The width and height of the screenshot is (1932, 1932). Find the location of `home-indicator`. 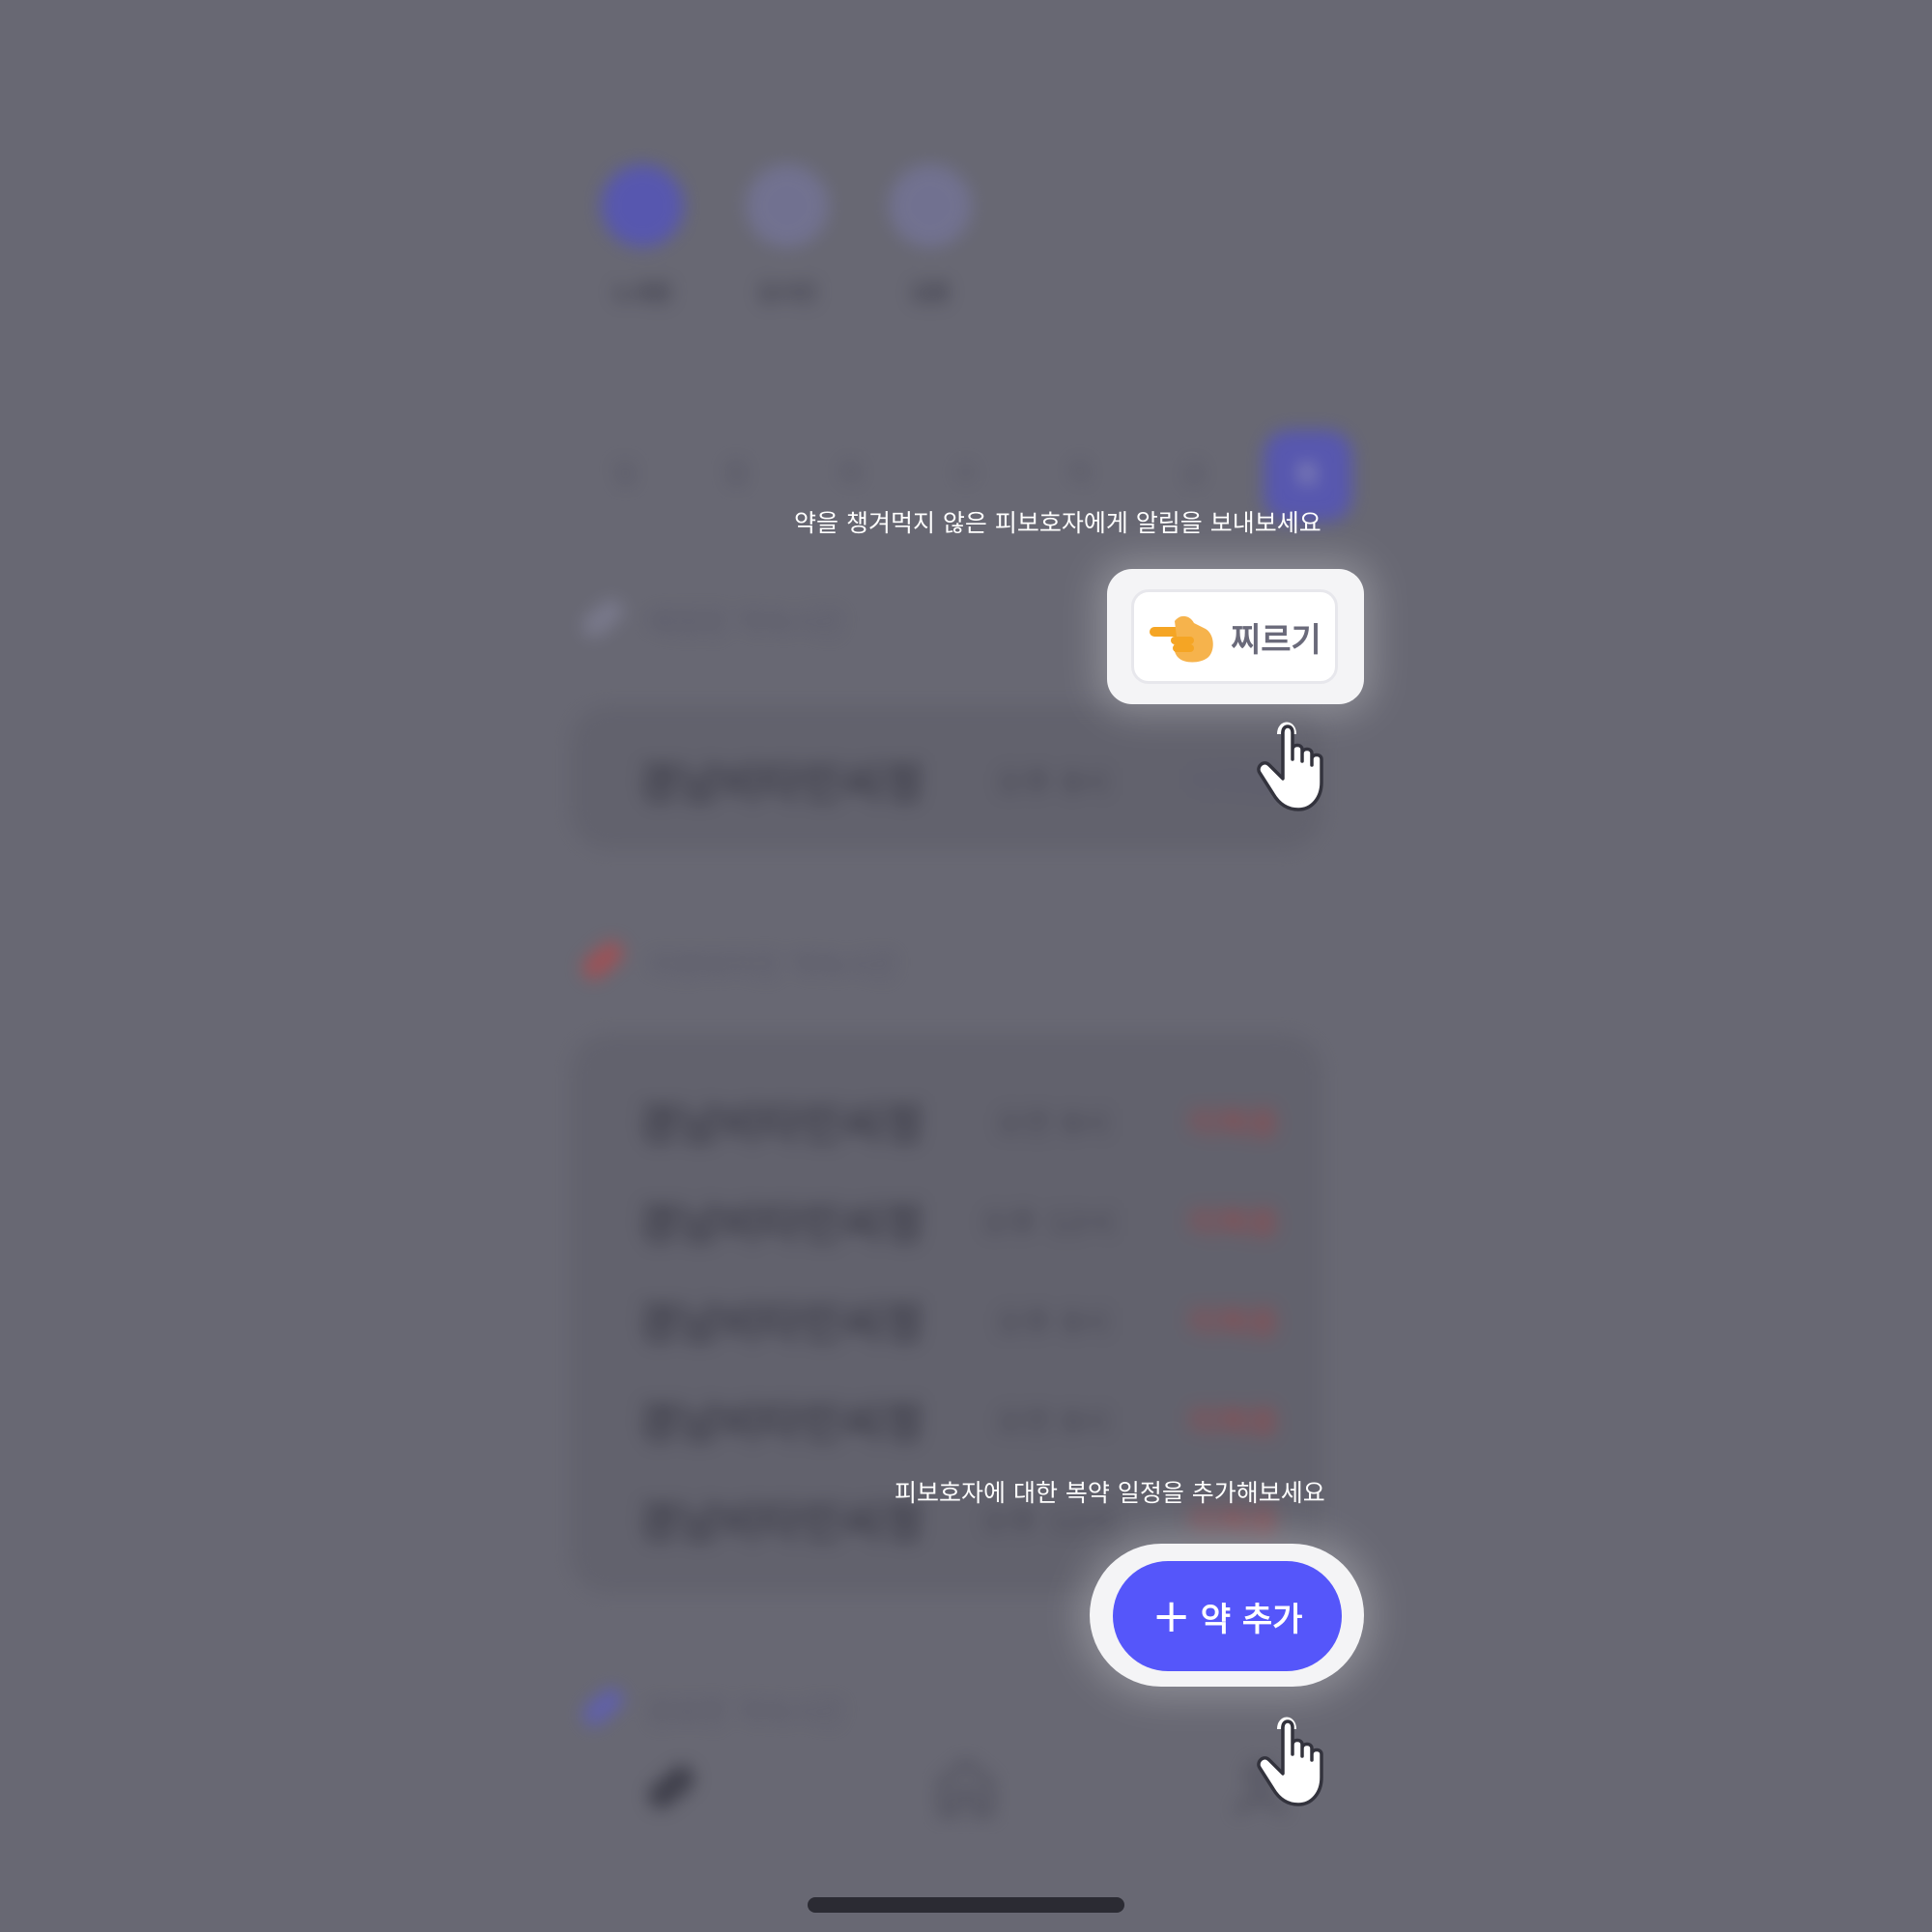

home-indicator is located at coordinates (966, 1905).